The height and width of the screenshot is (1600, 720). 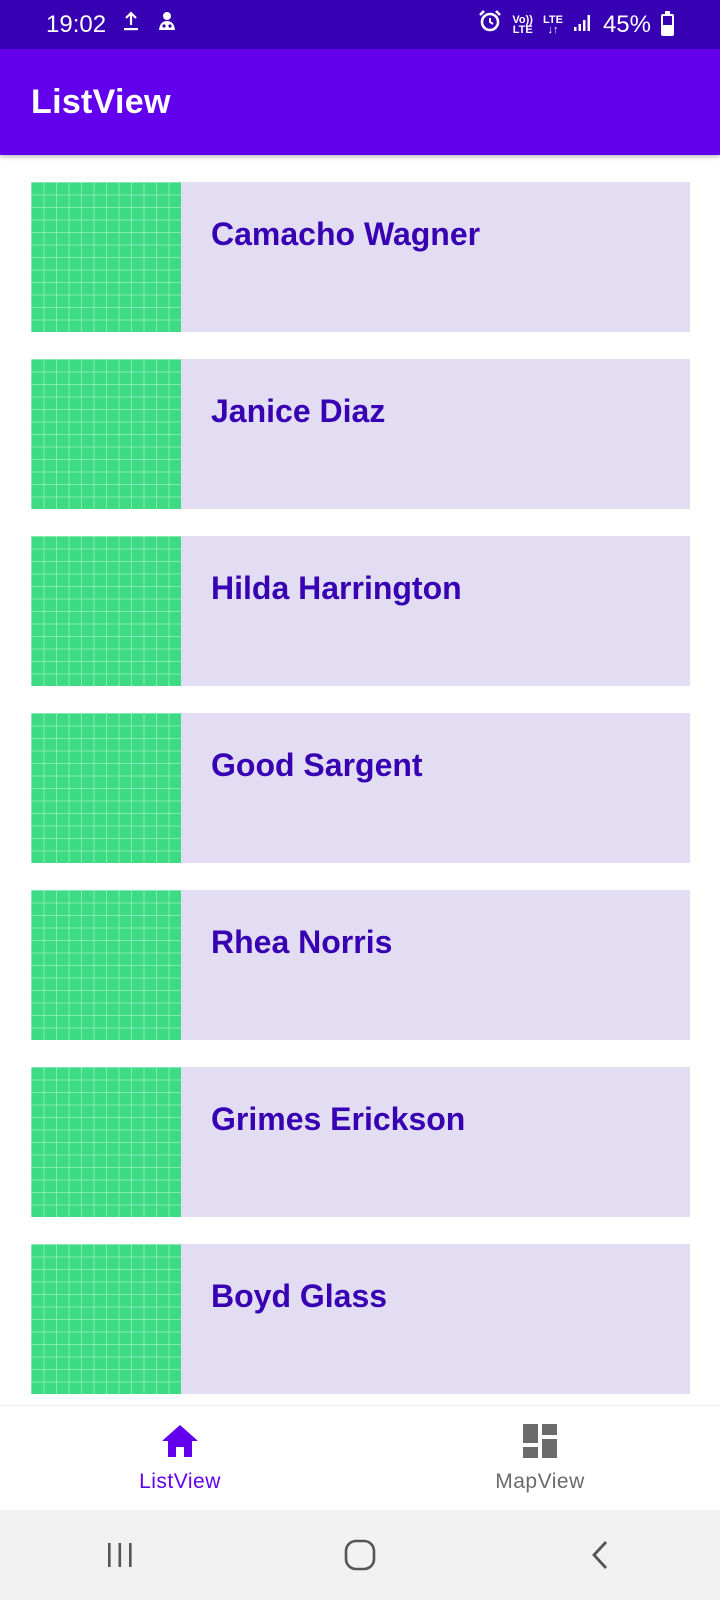 What do you see at coordinates (360, 24) in the screenshot?
I see `status-bar: 19:02 Vo)) LTE LTE ↓↑ 45%` at bounding box center [360, 24].